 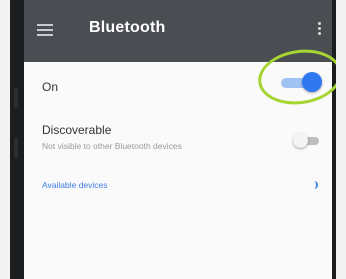 What do you see at coordinates (50, 87) in the screenshot?
I see `bluetooth-on-label: On` at bounding box center [50, 87].